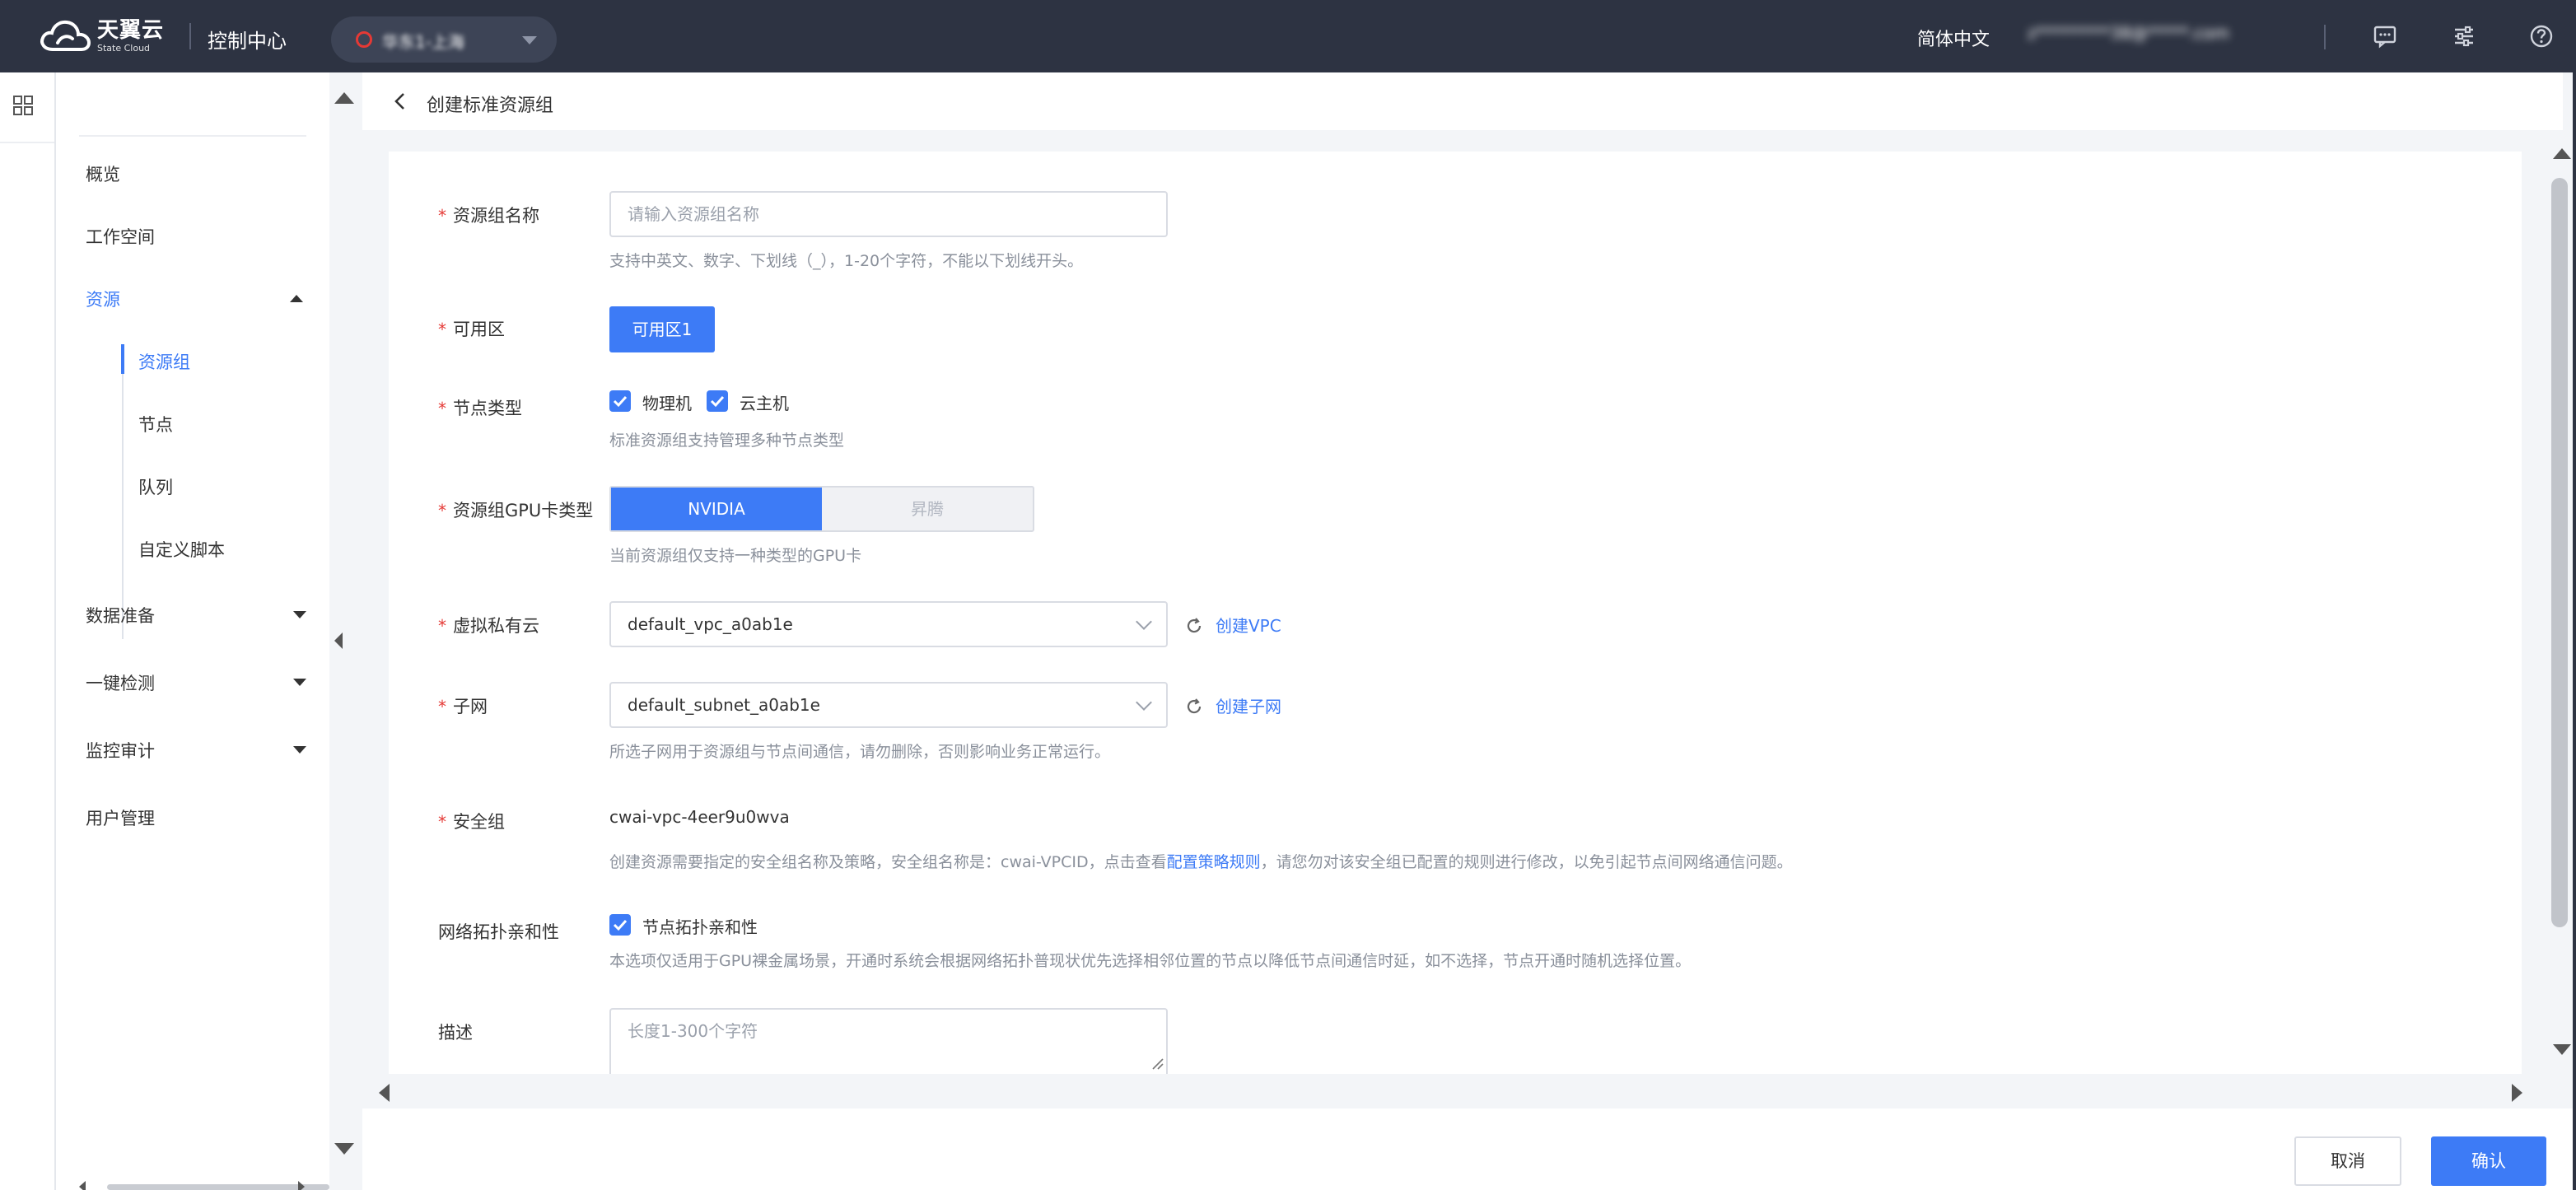 The image size is (2576, 1190). Describe the element at coordinates (516, 510) in the screenshot. I see `gpu-type-label: * 资源组GPU卡类型` at that location.